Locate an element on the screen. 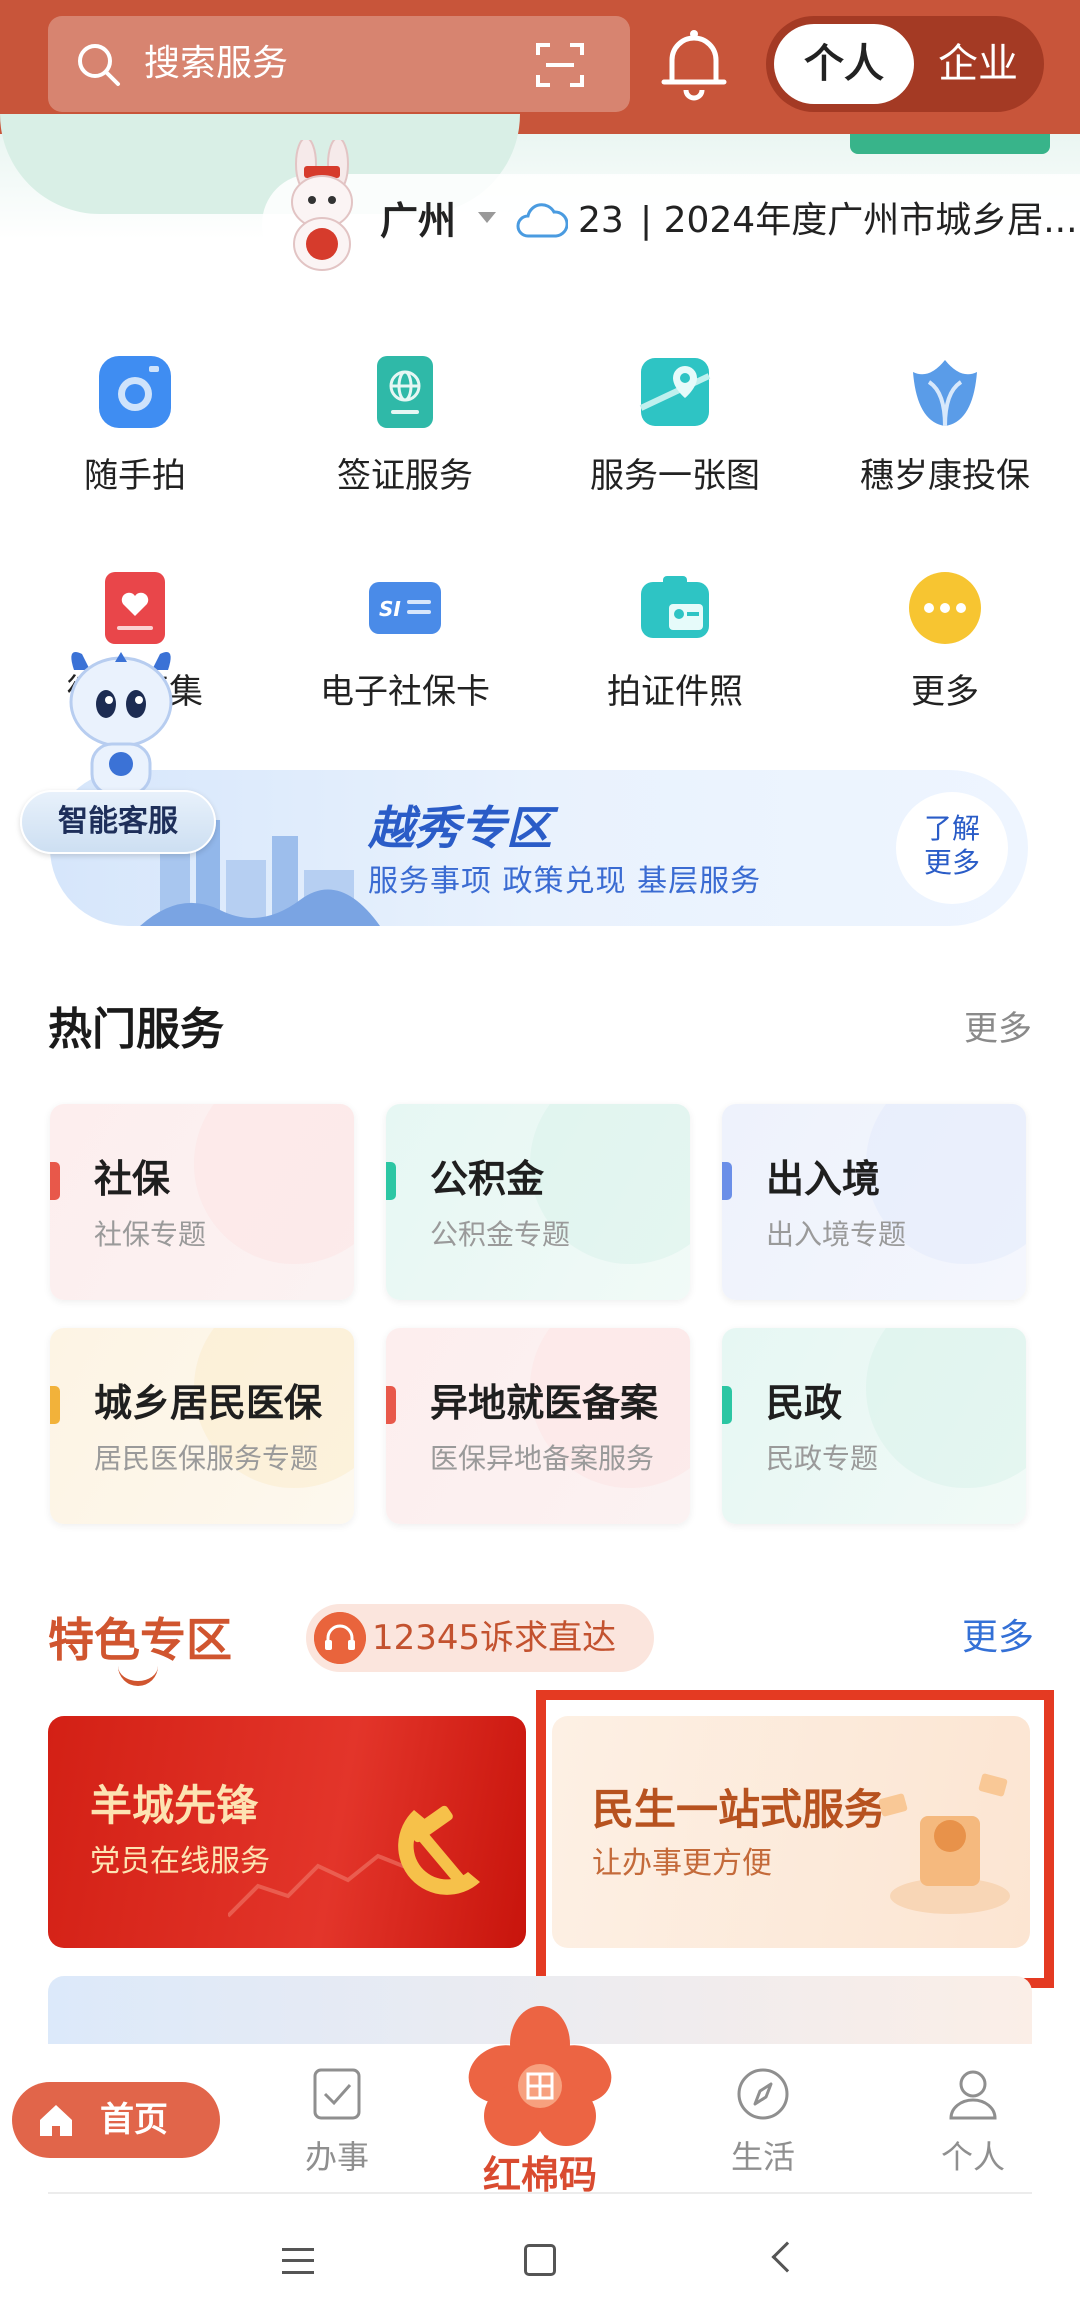  checkbox-icon is located at coordinates (337, 2094).